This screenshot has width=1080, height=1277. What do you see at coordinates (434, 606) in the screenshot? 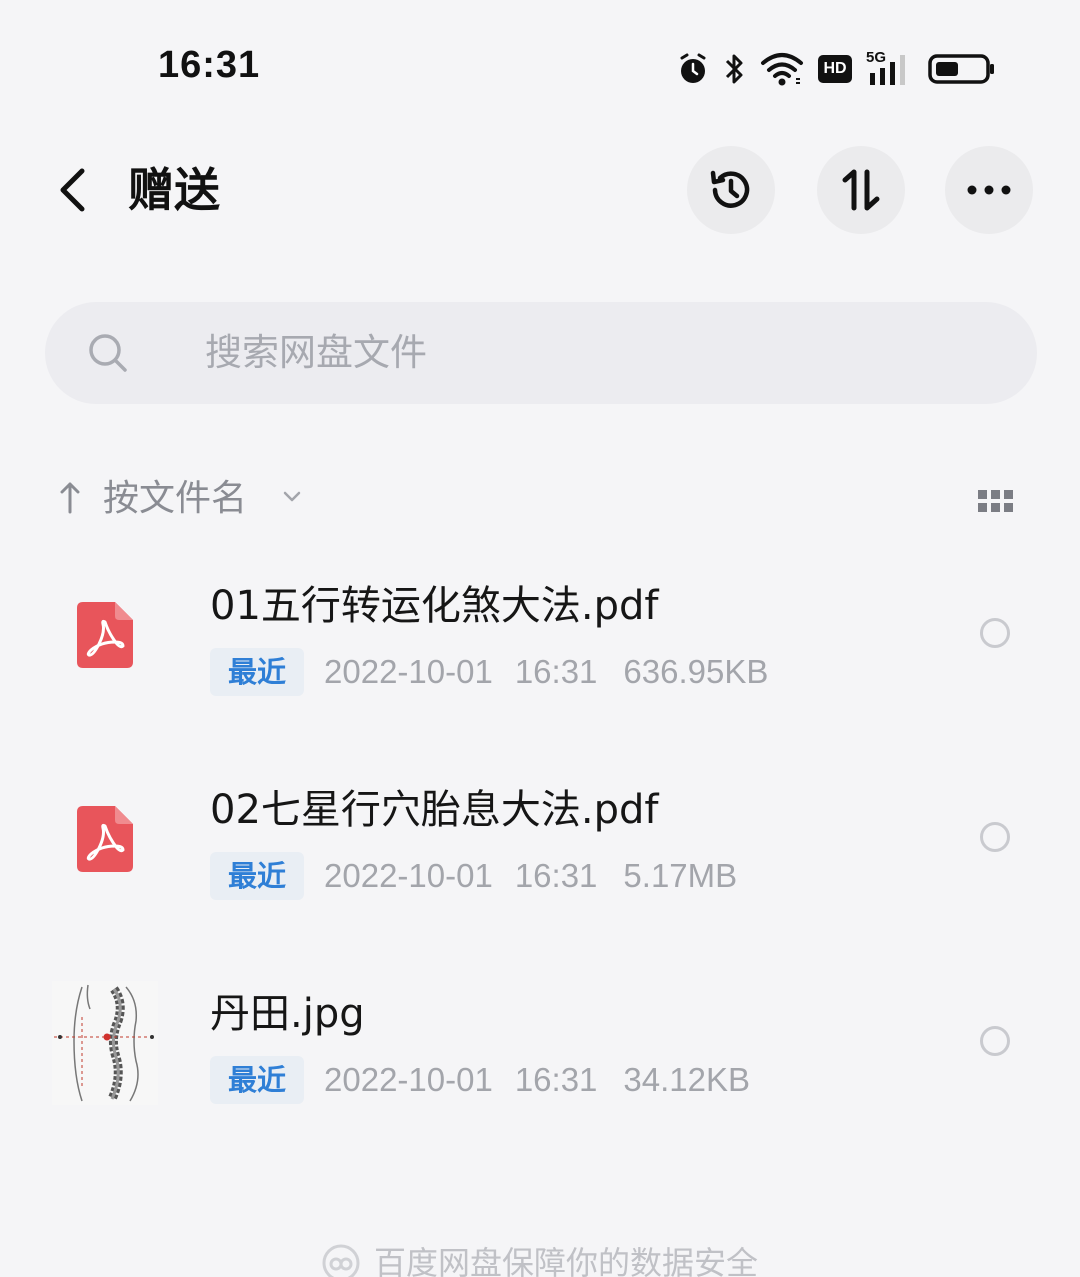
I see `file-name: 01五行转运化煞大法.pdf` at bounding box center [434, 606].